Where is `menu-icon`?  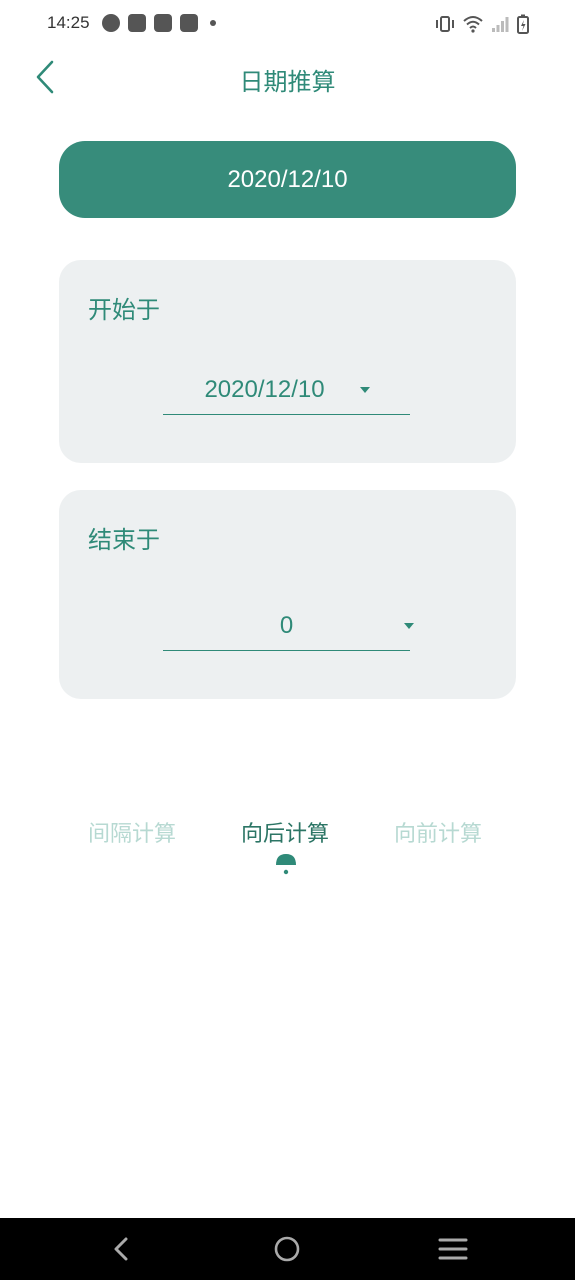
menu-icon is located at coordinates (453, 1249).